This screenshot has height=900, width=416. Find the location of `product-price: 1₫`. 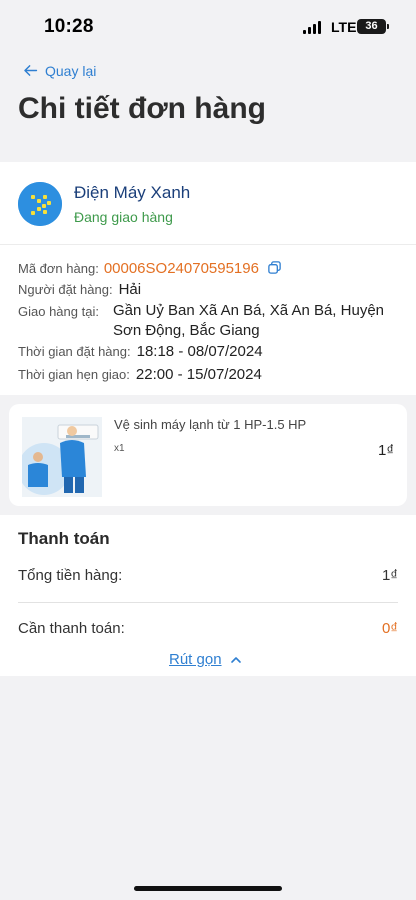

product-price: 1₫ is located at coordinates (386, 450).